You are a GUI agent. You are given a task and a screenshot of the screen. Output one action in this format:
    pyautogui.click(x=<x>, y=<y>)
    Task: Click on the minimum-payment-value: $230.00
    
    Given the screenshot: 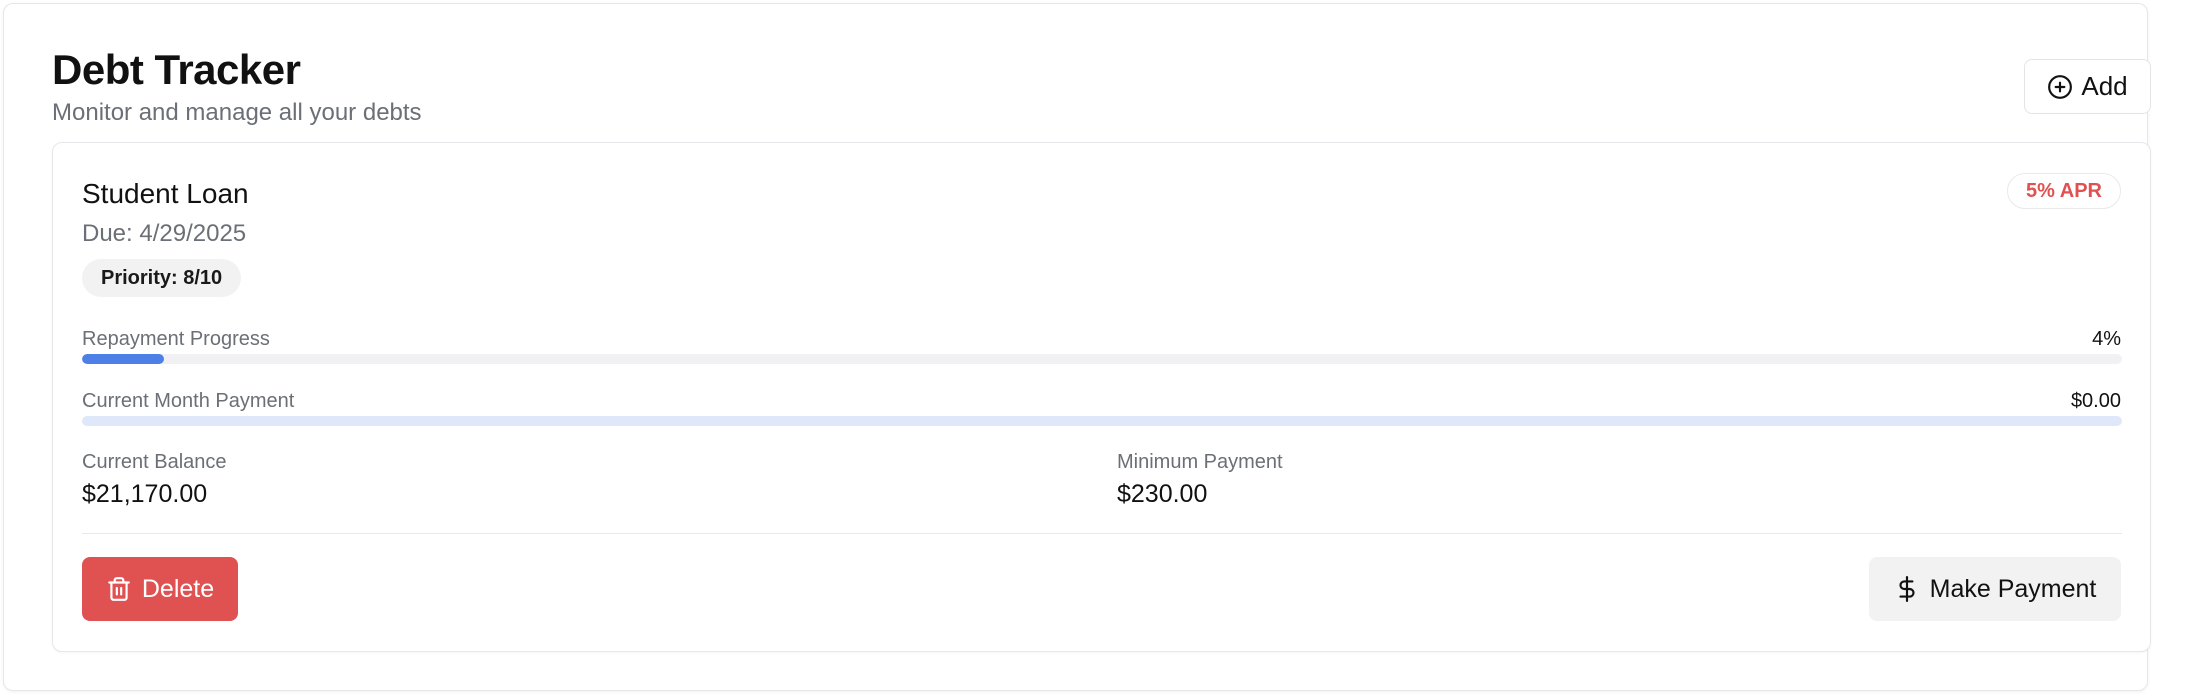 What is the action you would take?
    pyautogui.click(x=1162, y=494)
    